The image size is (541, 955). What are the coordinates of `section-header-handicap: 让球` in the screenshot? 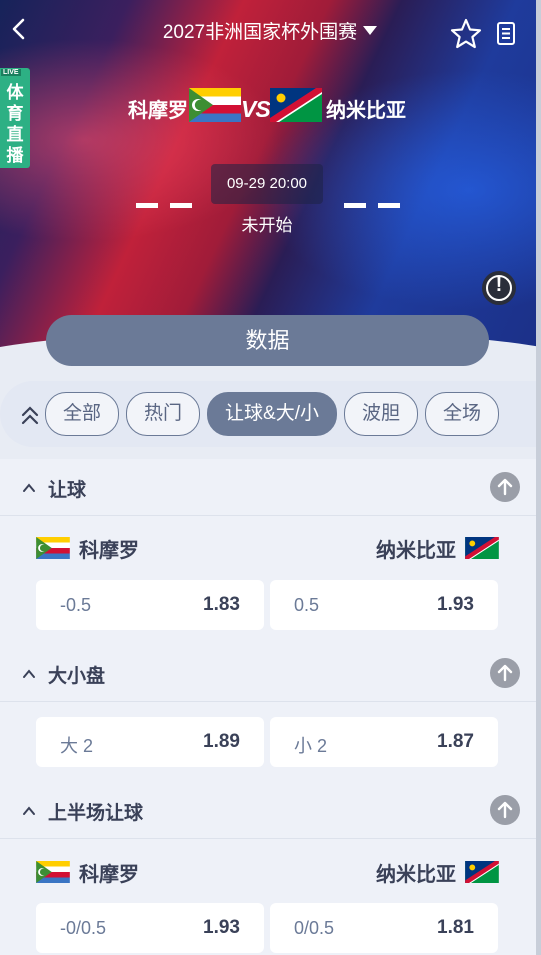 It's located at (270, 487).